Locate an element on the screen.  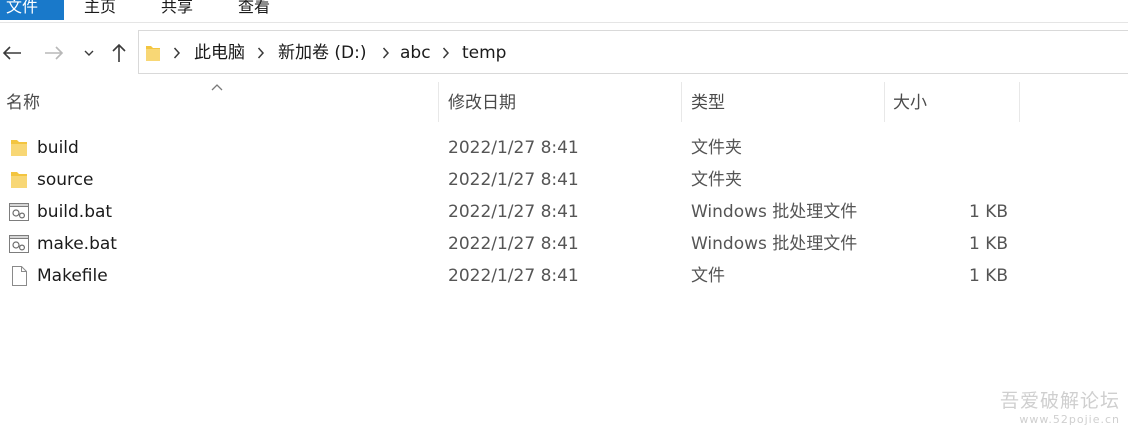
back-button is located at coordinates (12, 53).